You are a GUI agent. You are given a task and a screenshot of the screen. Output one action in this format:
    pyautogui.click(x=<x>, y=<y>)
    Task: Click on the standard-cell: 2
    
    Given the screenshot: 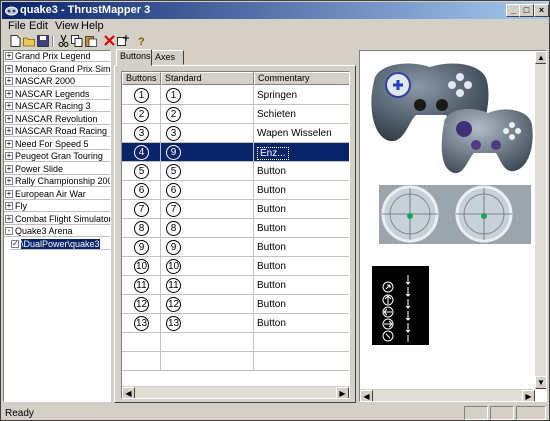 What is the action you would take?
    pyautogui.click(x=207, y=114)
    